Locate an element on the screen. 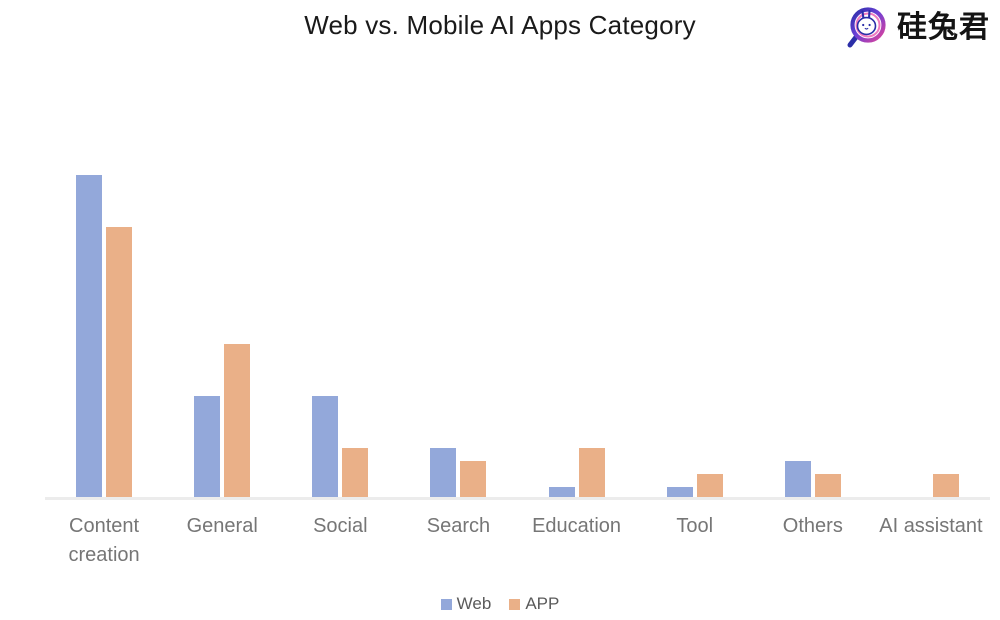  legend-item-web: Web is located at coordinates (466, 604).